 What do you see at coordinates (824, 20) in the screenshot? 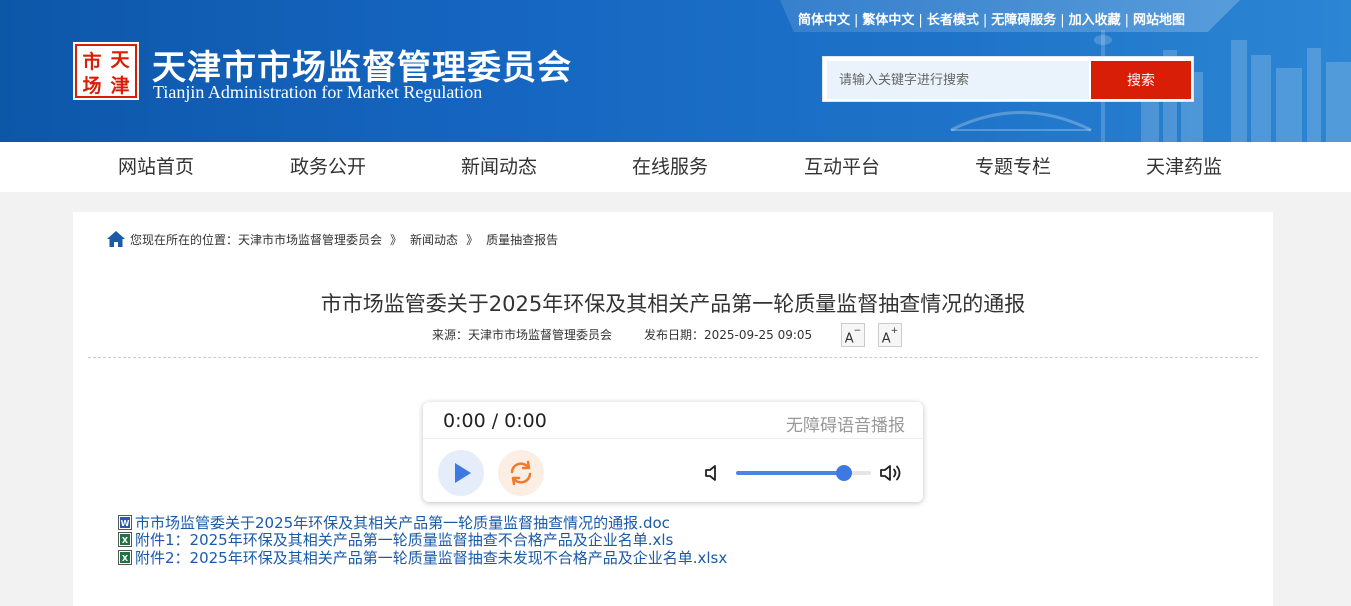
I see `top-link-simplified: 简体中文` at bounding box center [824, 20].